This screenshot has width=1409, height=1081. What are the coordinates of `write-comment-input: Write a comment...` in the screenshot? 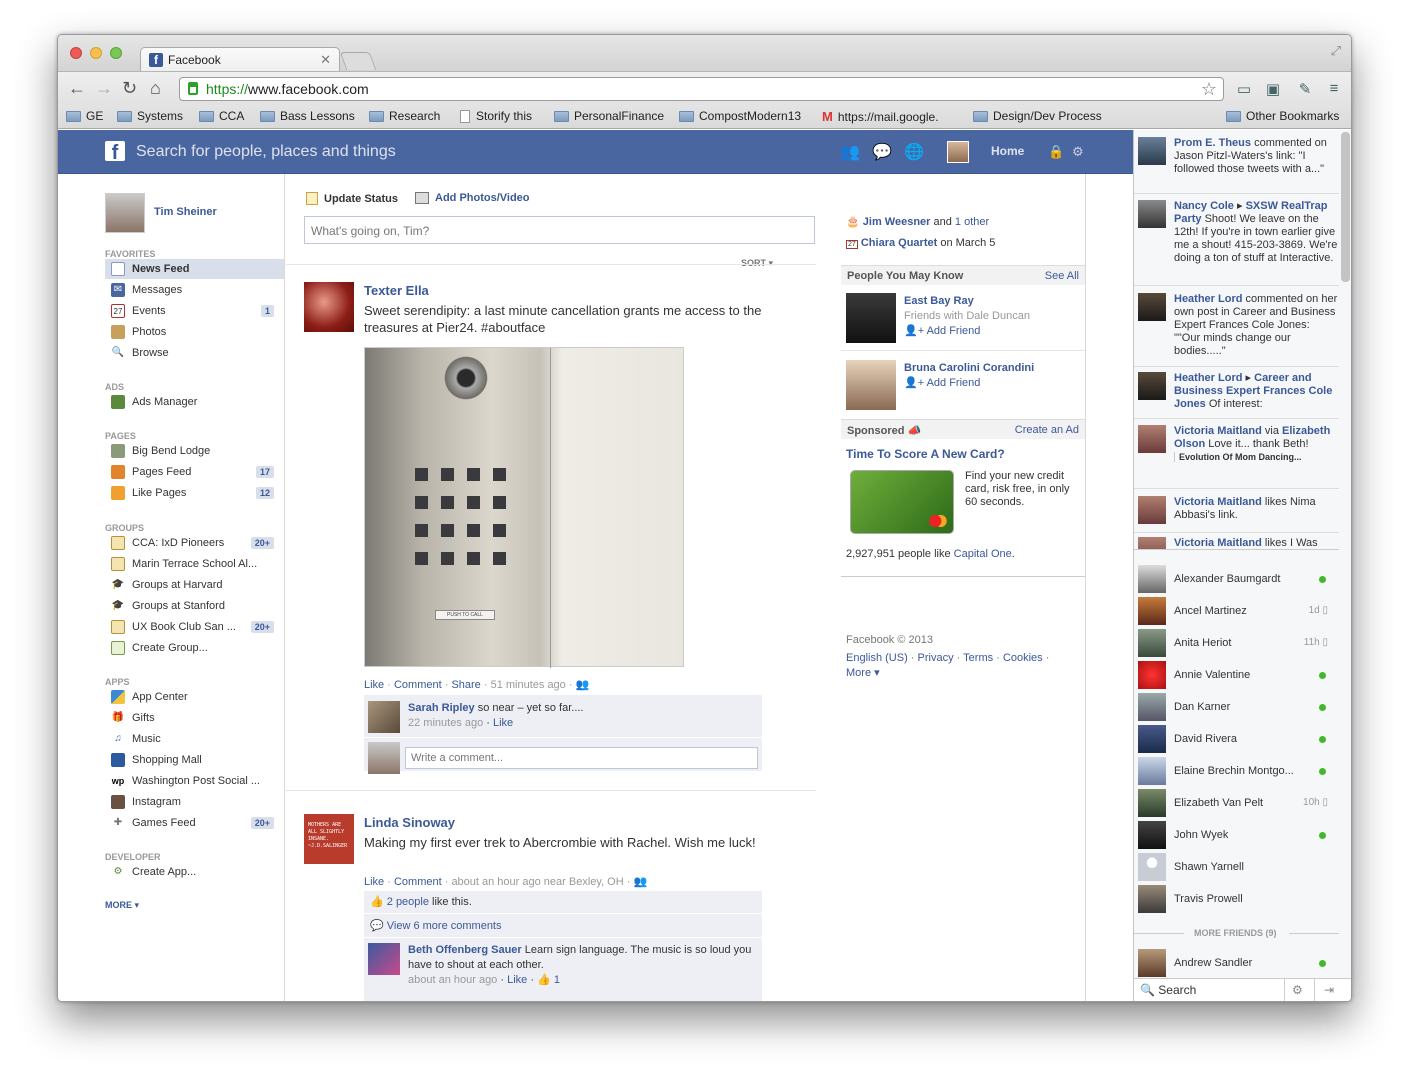 It's located at (581, 758).